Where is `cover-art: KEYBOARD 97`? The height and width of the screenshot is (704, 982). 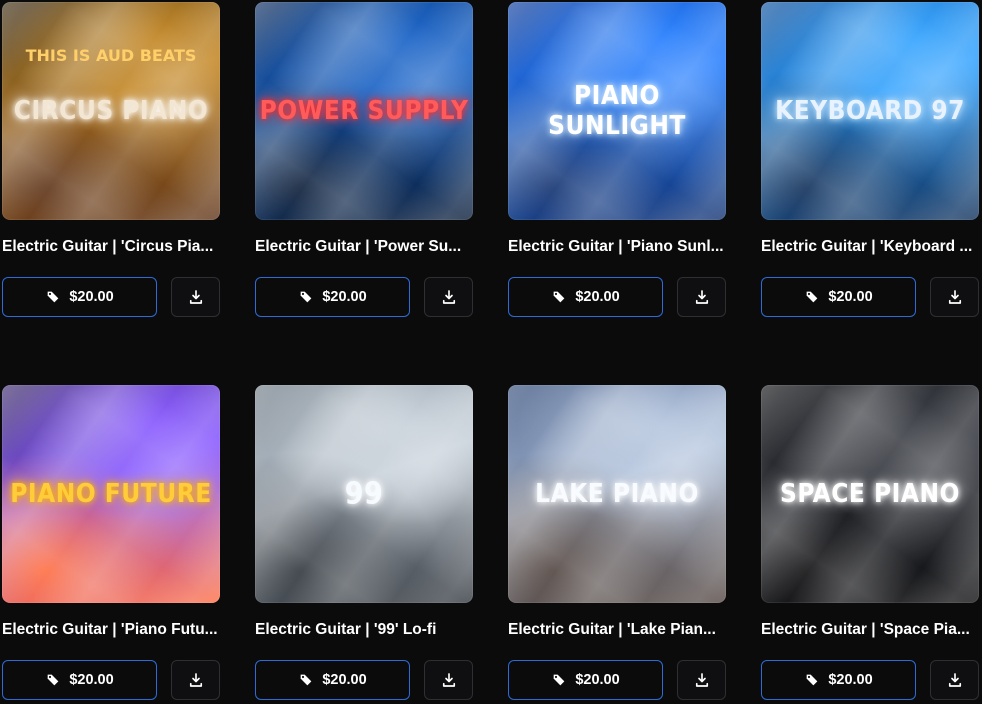
cover-art: KEYBOARD 97 is located at coordinates (870, 111).